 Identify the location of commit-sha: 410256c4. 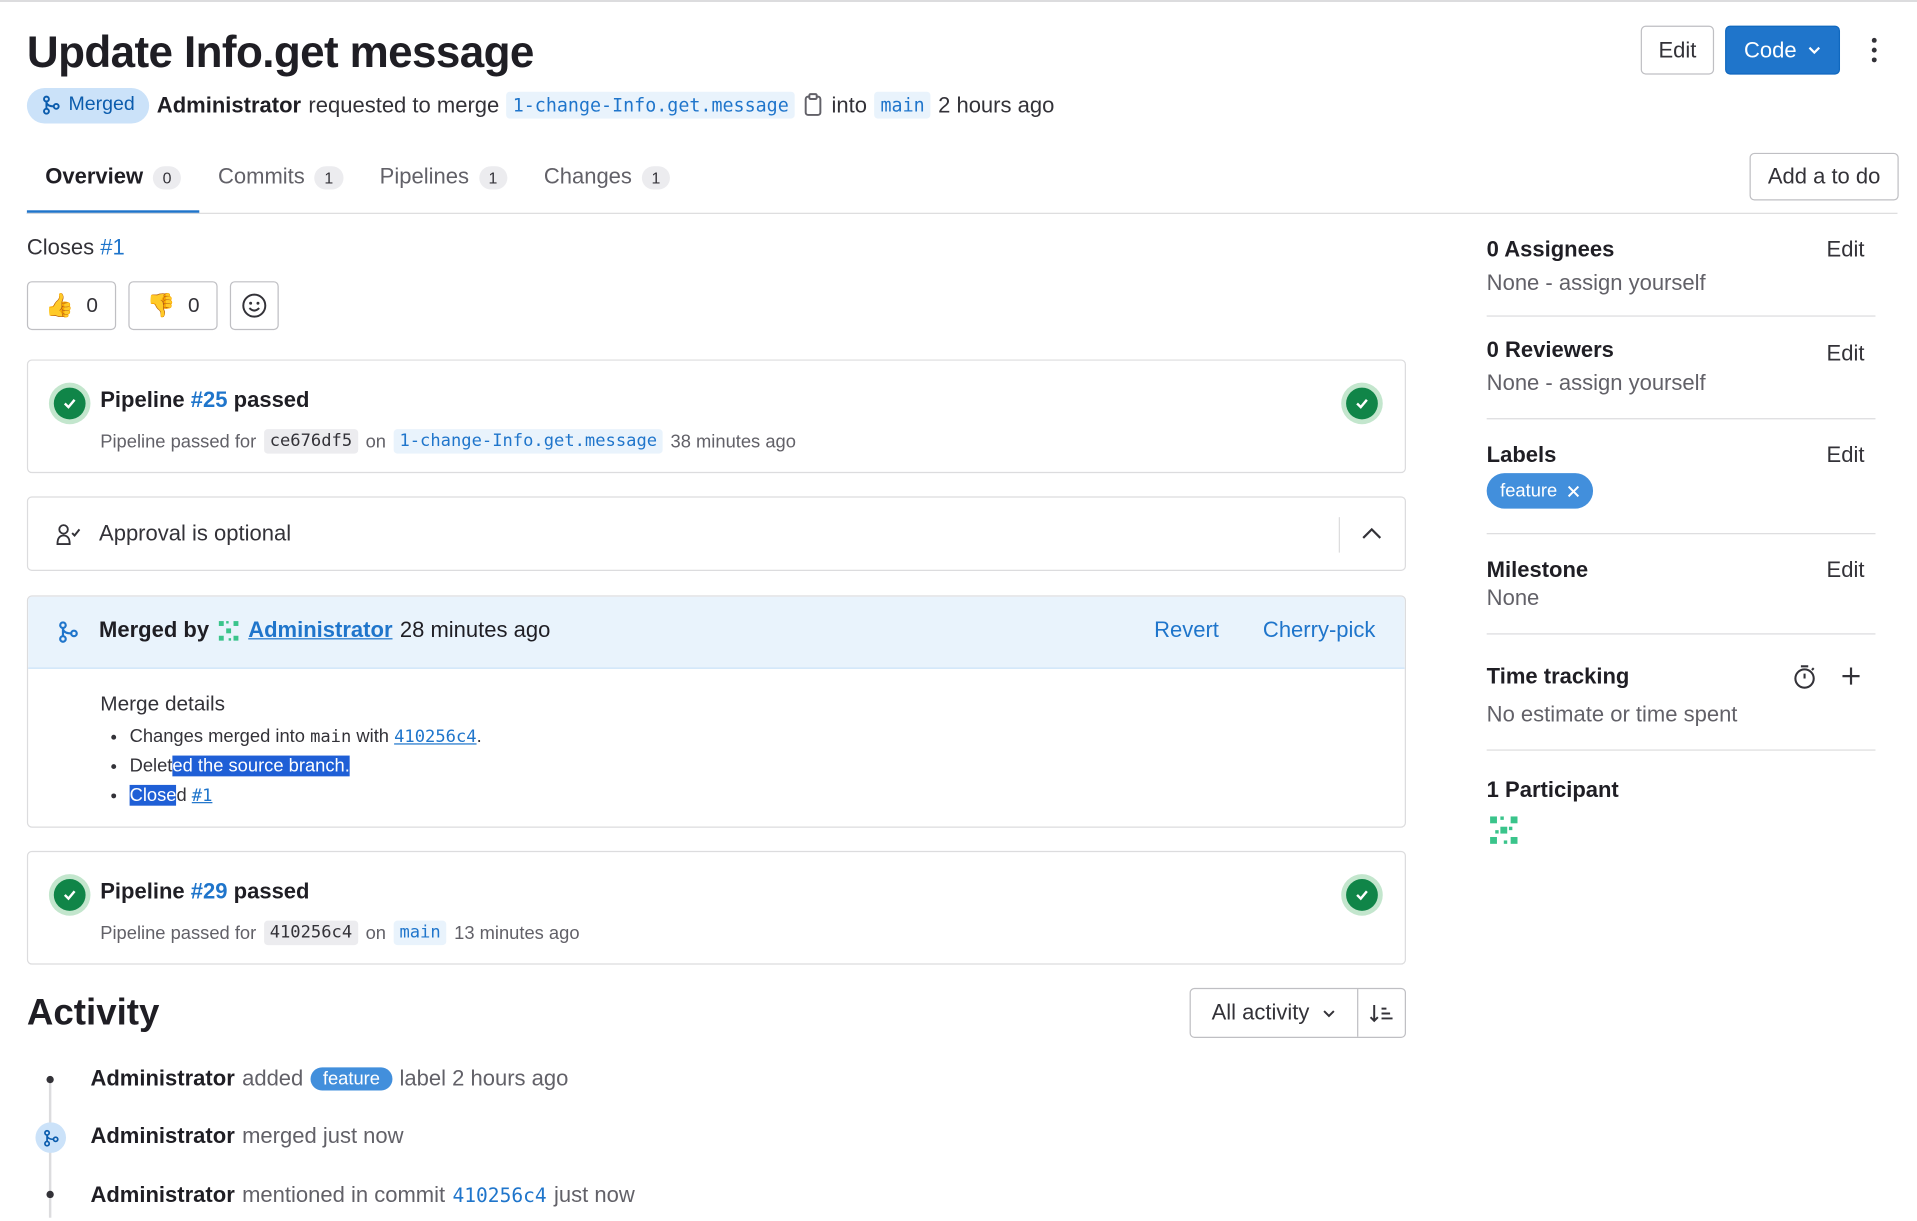
(311, 933).